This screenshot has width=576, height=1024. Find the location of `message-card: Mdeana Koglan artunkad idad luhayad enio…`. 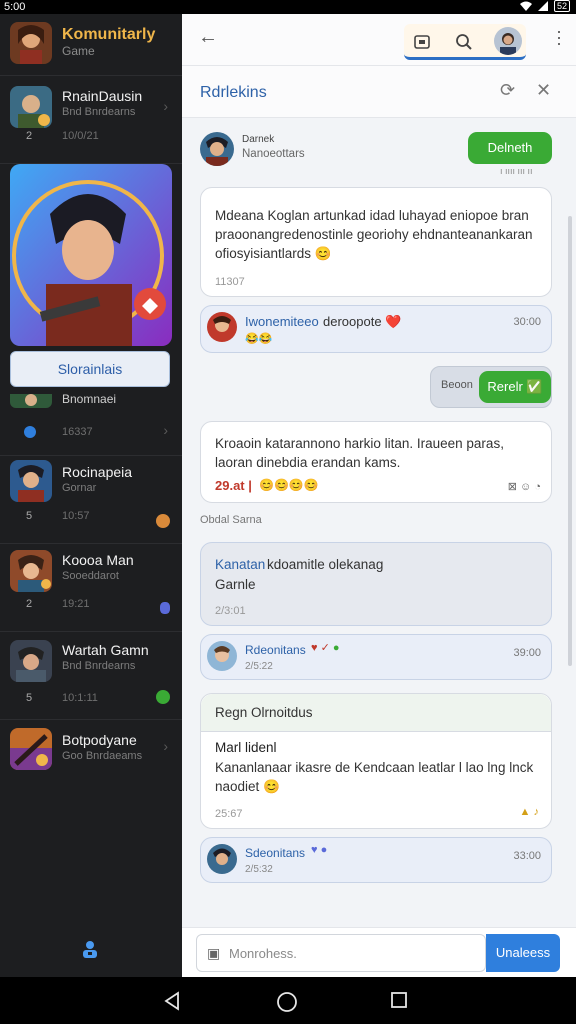

message-card: Mdeana Koglan artunkad idad luhayad enio… is located at coordinates (376, 242).